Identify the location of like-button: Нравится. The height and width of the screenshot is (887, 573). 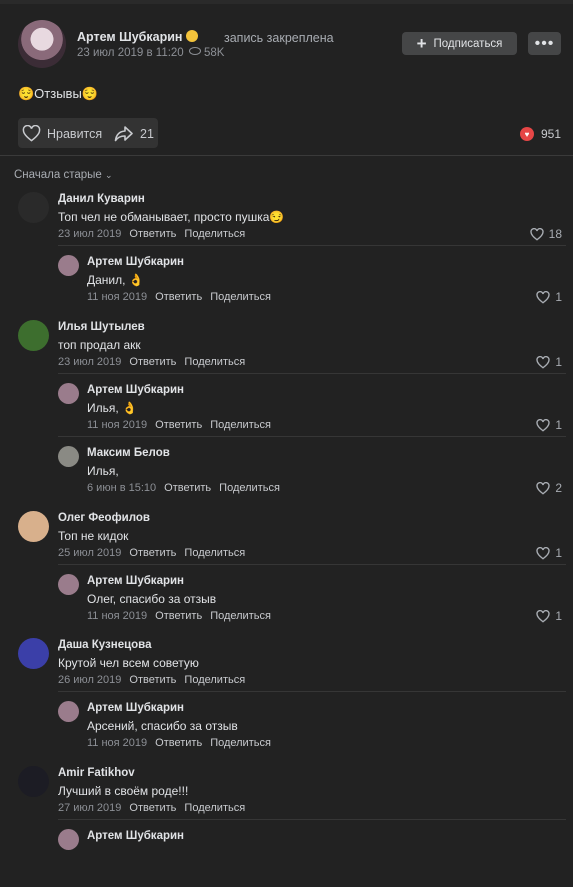
(62, 133).